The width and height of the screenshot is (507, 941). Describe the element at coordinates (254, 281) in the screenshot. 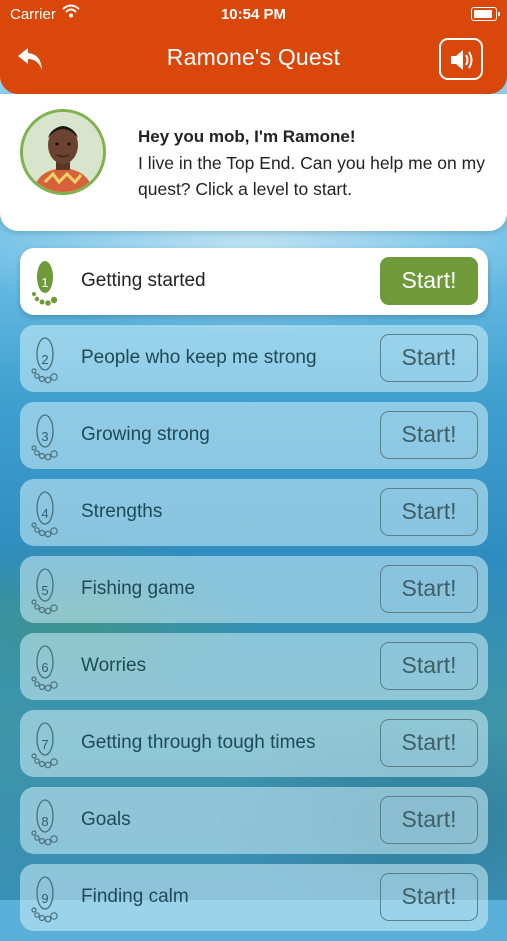

I see `level-item-1: 1 Getting started Start!` at that location.